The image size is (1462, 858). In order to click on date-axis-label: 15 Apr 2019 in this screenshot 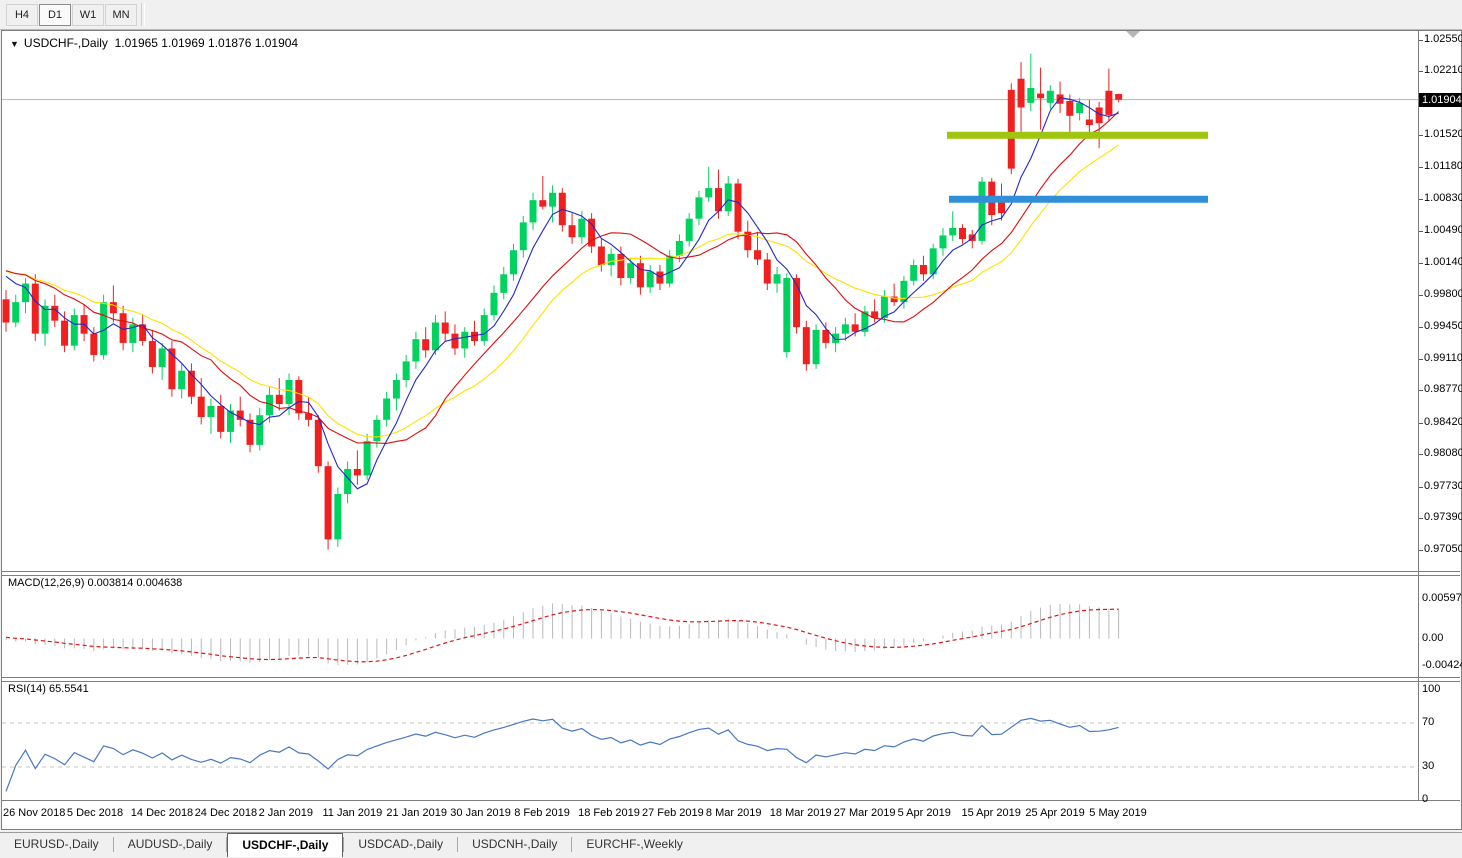, I will do `click(991, 813)`.